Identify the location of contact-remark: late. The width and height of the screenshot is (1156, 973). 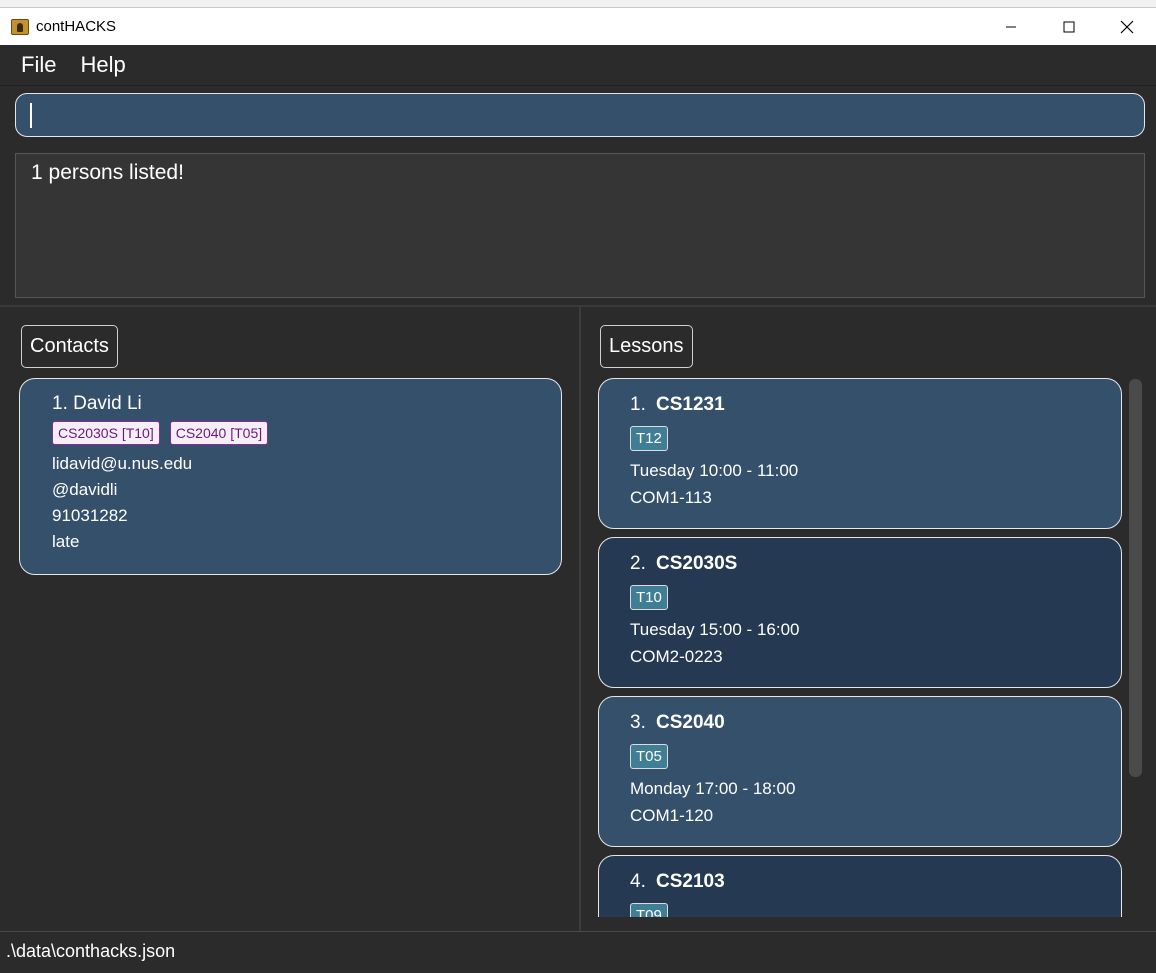
(66, 541).